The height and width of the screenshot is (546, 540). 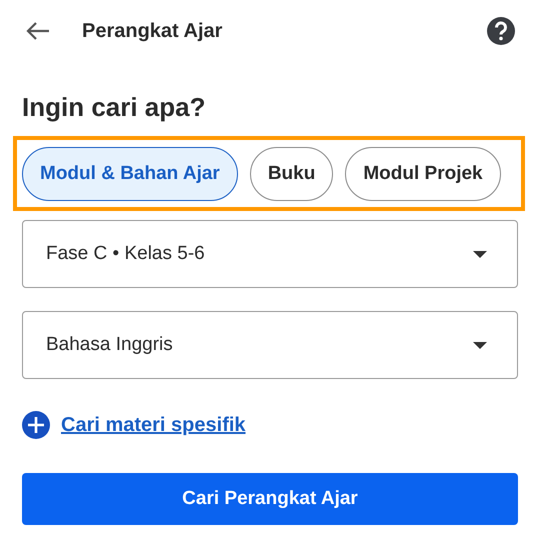 I want to click on dropdown-field: Fase C • Kelas 5-6, so click(x=270, y=254).